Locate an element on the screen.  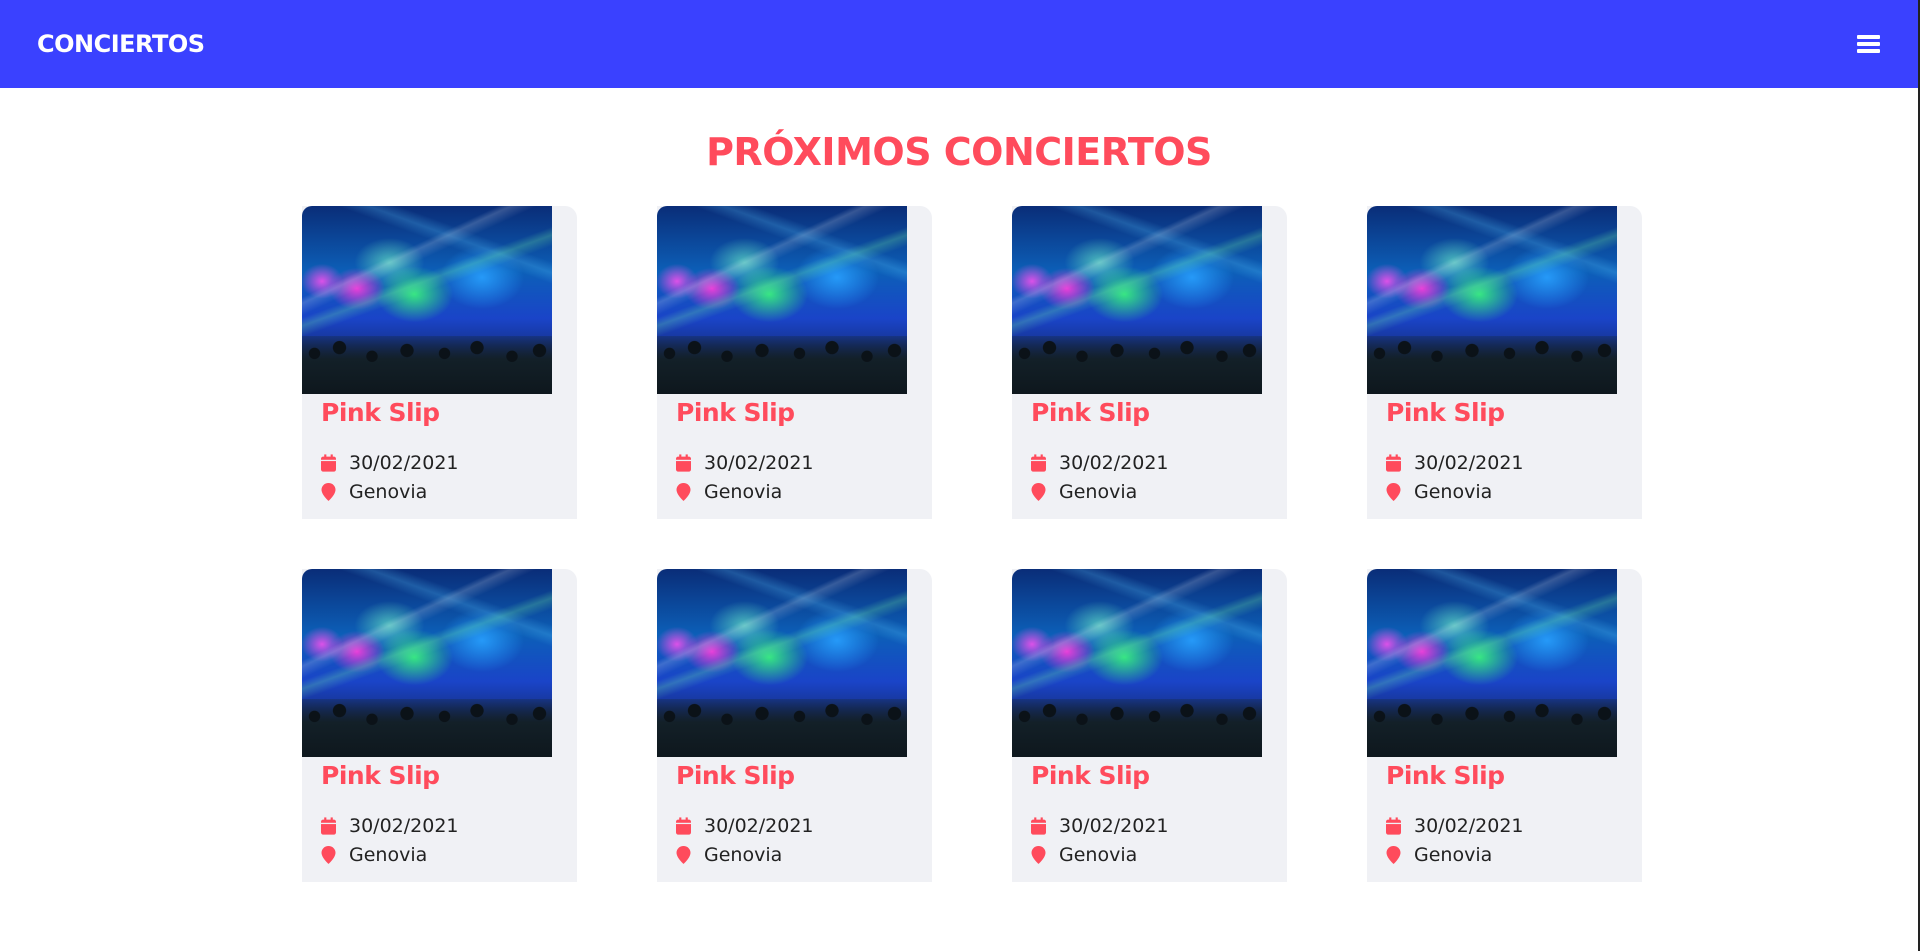
page-title: PRÓXIMOS CONCIERTOS is located at coordinates (959, 152).